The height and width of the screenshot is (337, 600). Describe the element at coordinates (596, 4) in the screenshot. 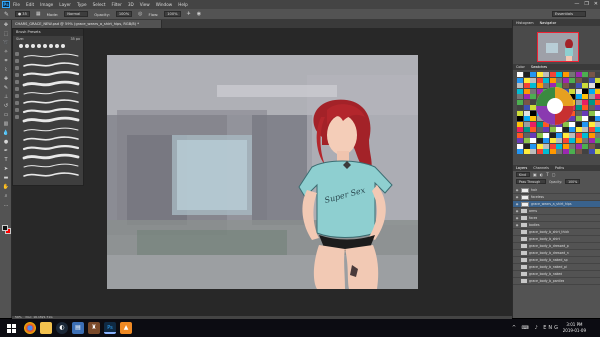

I see `close-icon: ✕` at that location.